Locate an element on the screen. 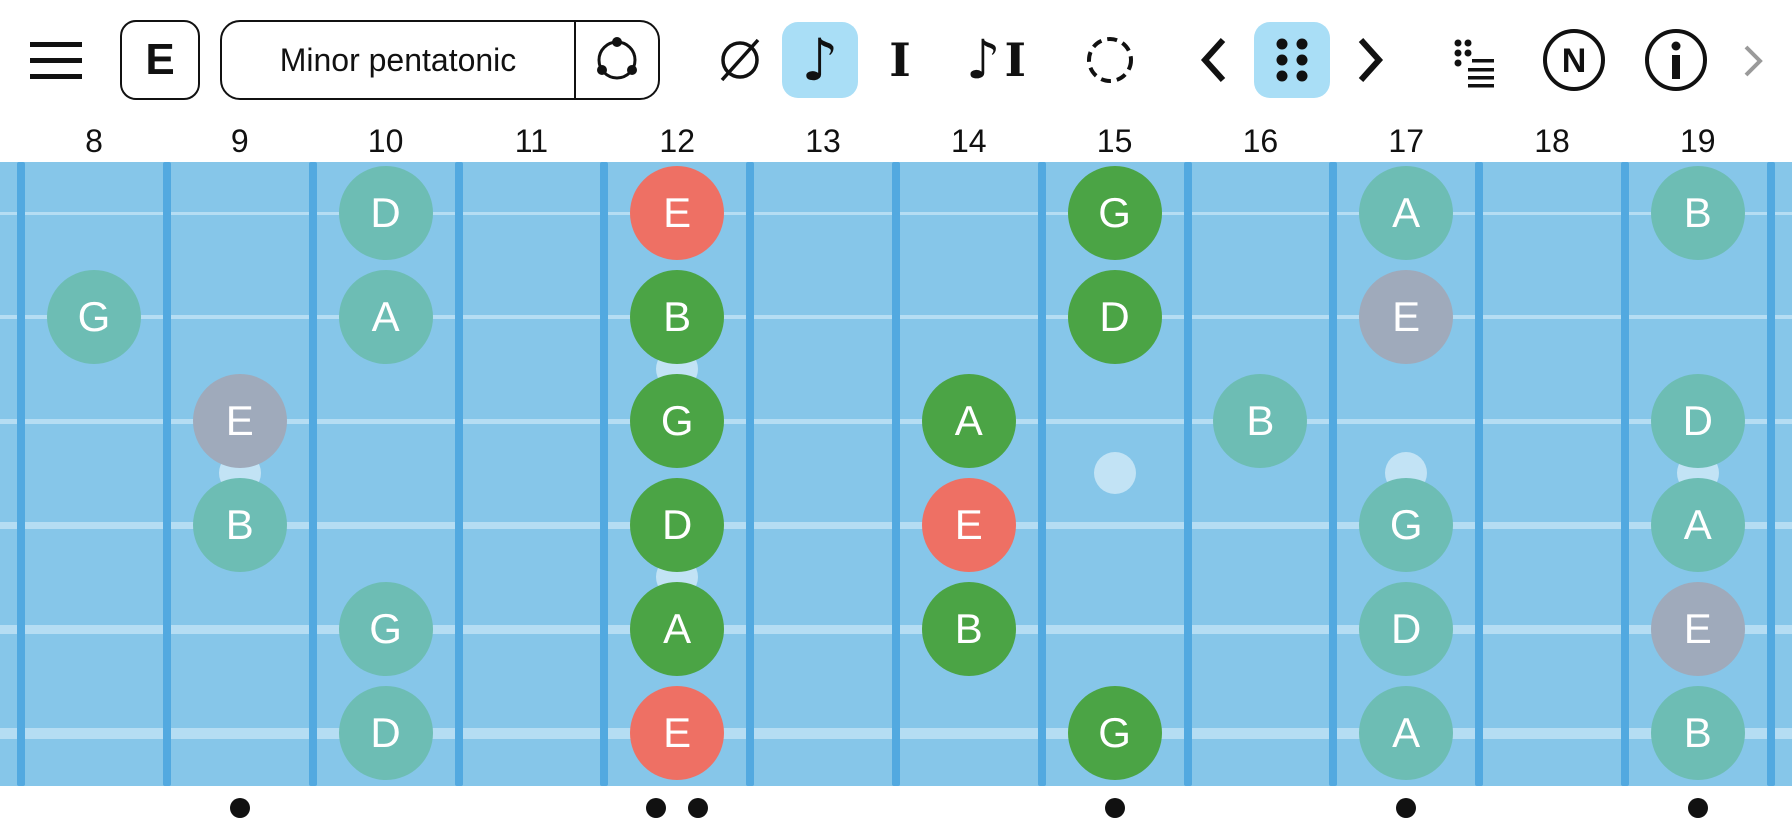 The image size is (1792, 828). empty-set-icon is located at coordinates (740, 60).